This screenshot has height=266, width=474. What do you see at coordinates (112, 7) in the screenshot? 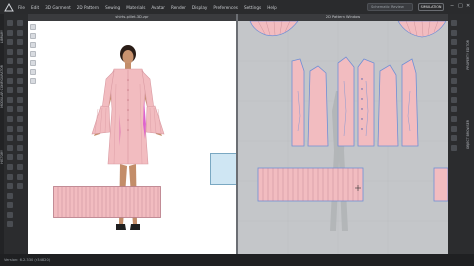
I see `menu-sewing: Sewing` at bounding box center [112, 7].